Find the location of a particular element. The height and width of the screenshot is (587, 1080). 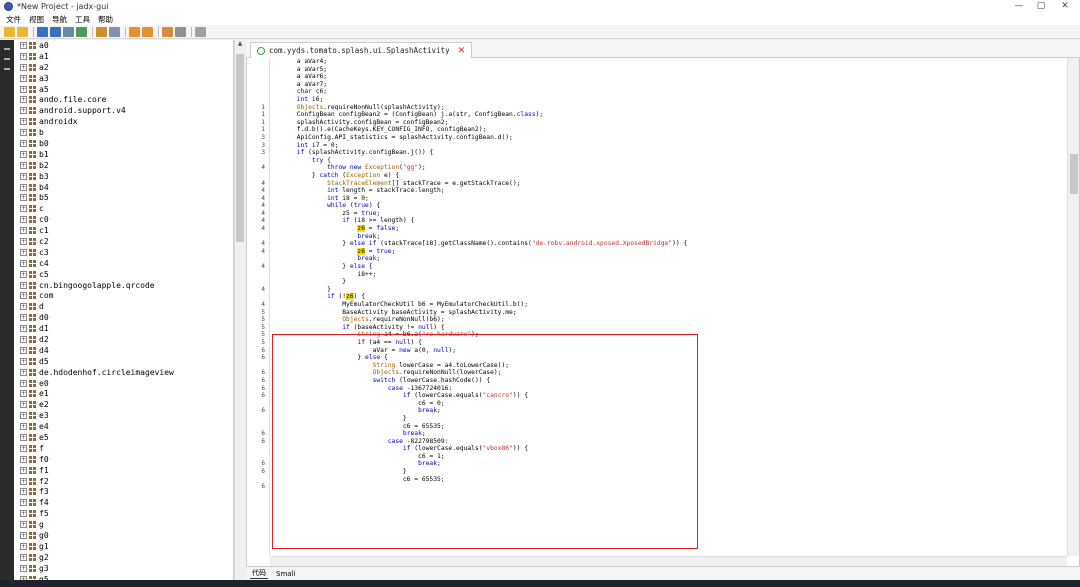

tree-item: + d2 is located at coordinates (123, 339).